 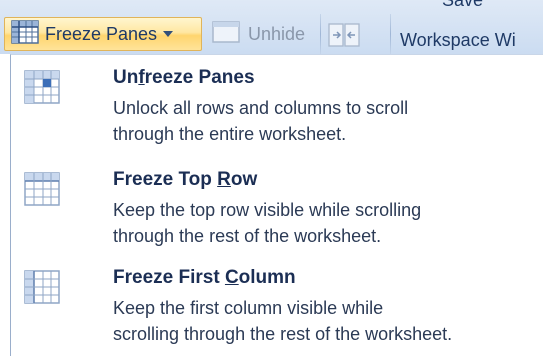 I want to click on menu-item-title: Freeze First Column, so click(x=204, y=278).